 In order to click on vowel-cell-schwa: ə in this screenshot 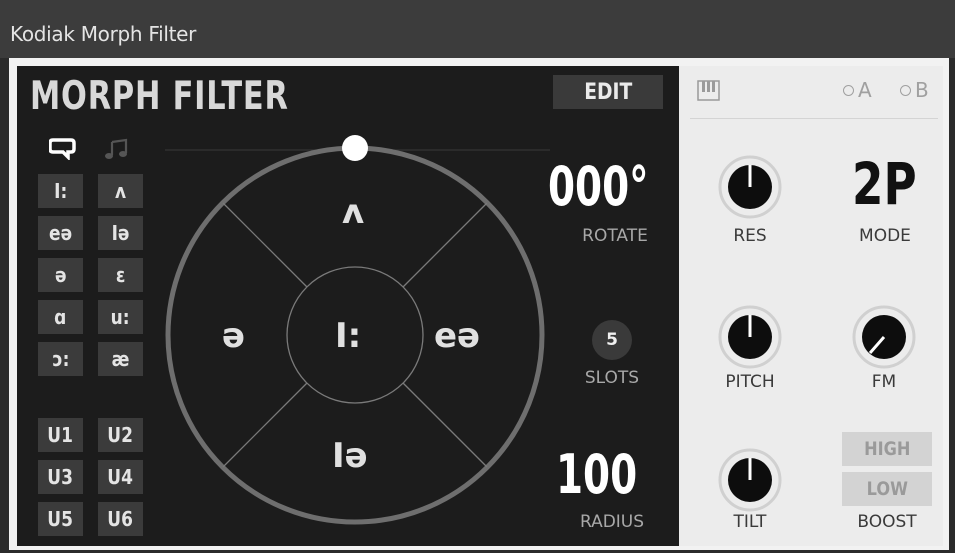, I will do `click(60, 275)`.